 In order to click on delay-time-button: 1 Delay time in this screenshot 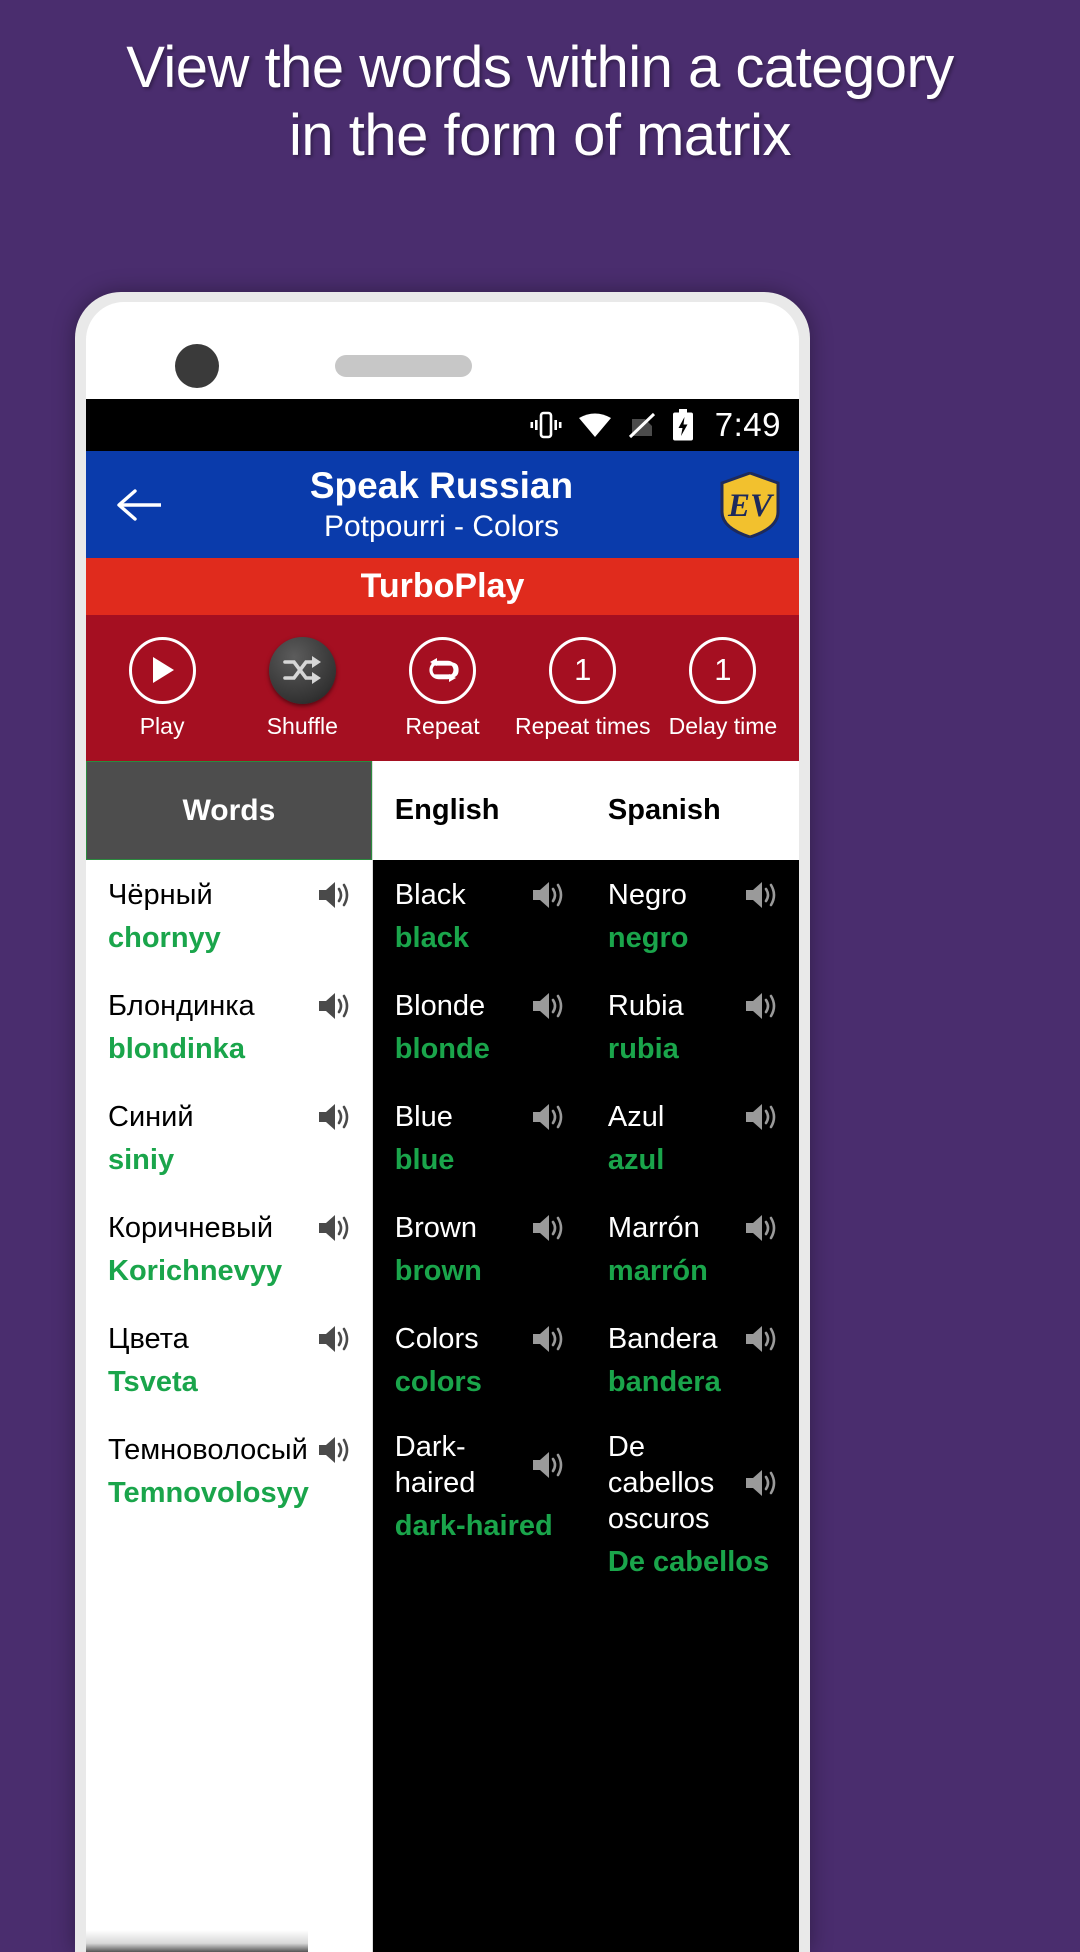, I will do `click(723, 688)`.